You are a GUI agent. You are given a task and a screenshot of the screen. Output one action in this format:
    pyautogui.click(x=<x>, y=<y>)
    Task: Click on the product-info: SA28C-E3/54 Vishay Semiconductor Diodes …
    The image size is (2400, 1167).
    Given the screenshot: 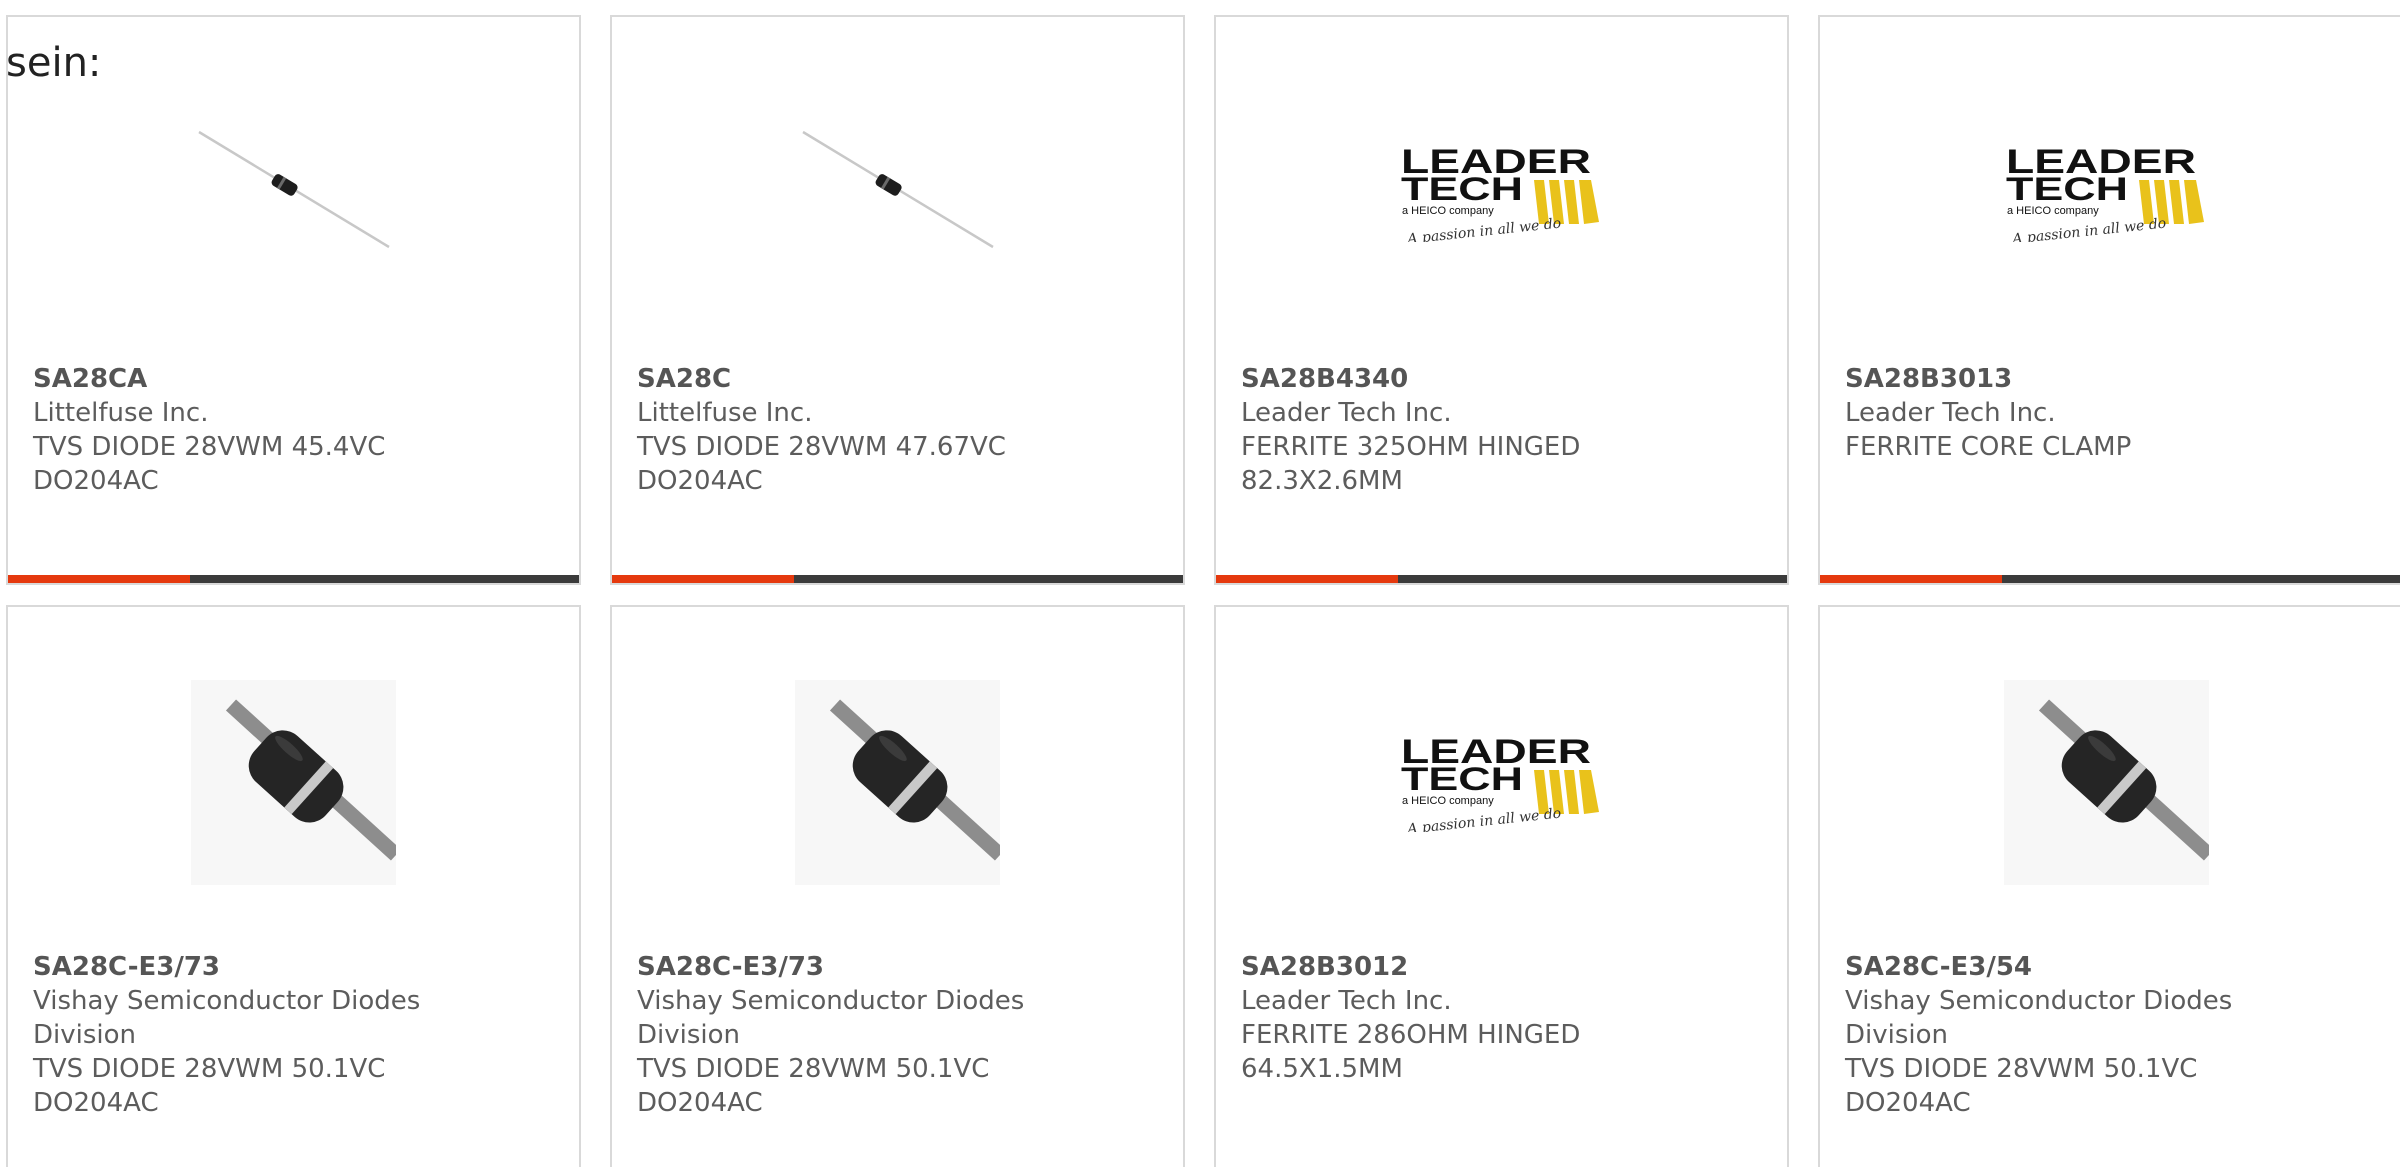 What is the action you would take?
    pyautogui.click(x=2050, y=1035)
    